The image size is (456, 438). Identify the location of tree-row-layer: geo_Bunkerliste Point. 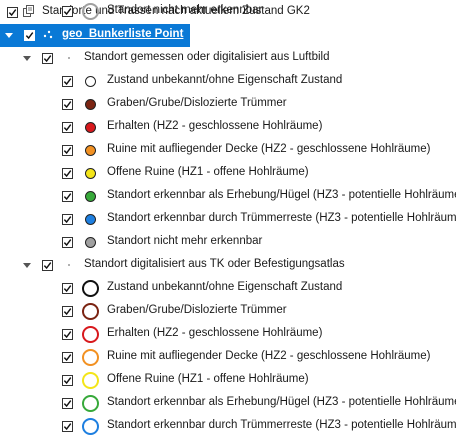
(95, 35).